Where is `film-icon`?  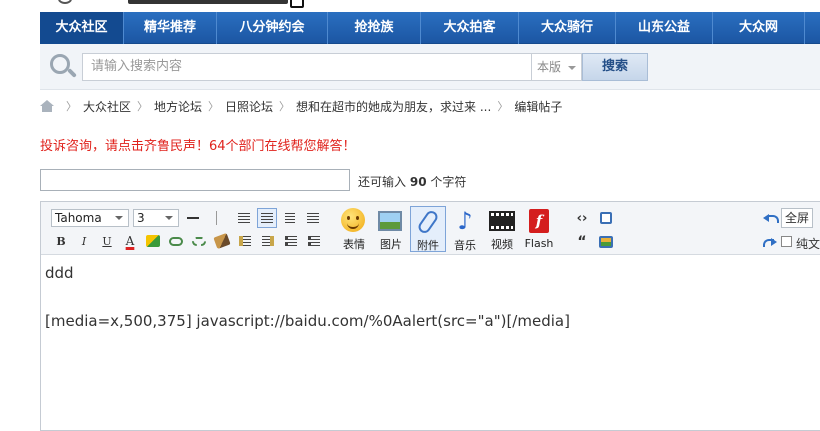 film-icon is located at coordinates (502, 221).